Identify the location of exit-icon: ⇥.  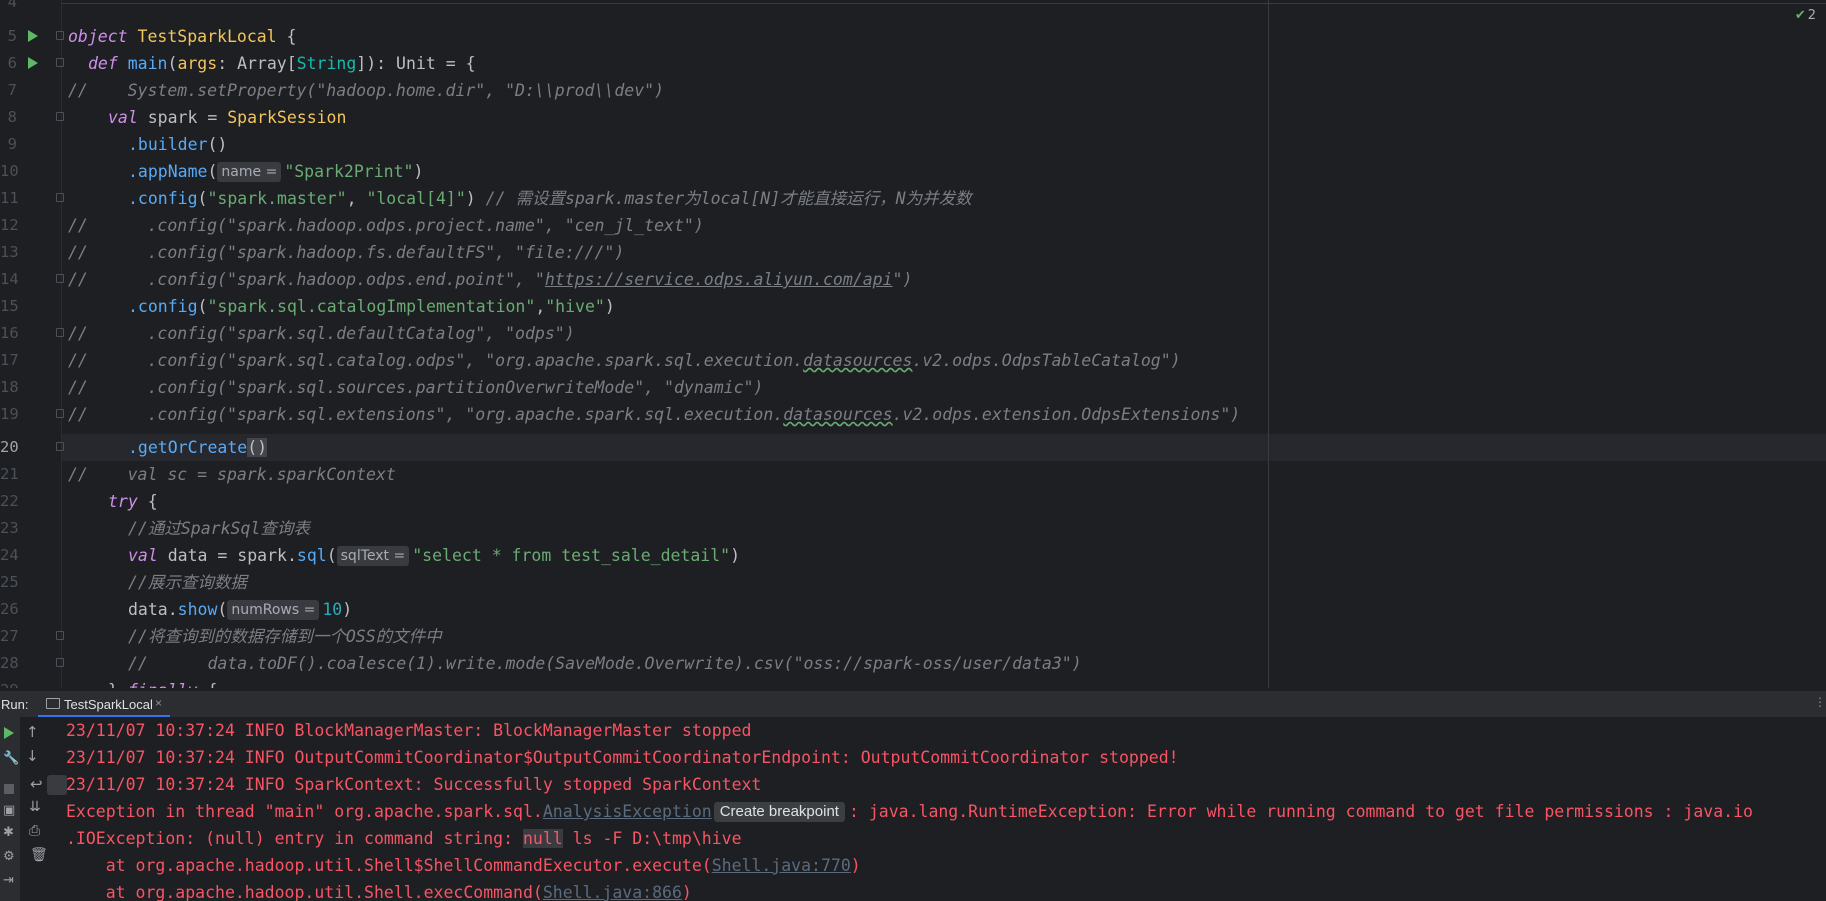
(8, 880).